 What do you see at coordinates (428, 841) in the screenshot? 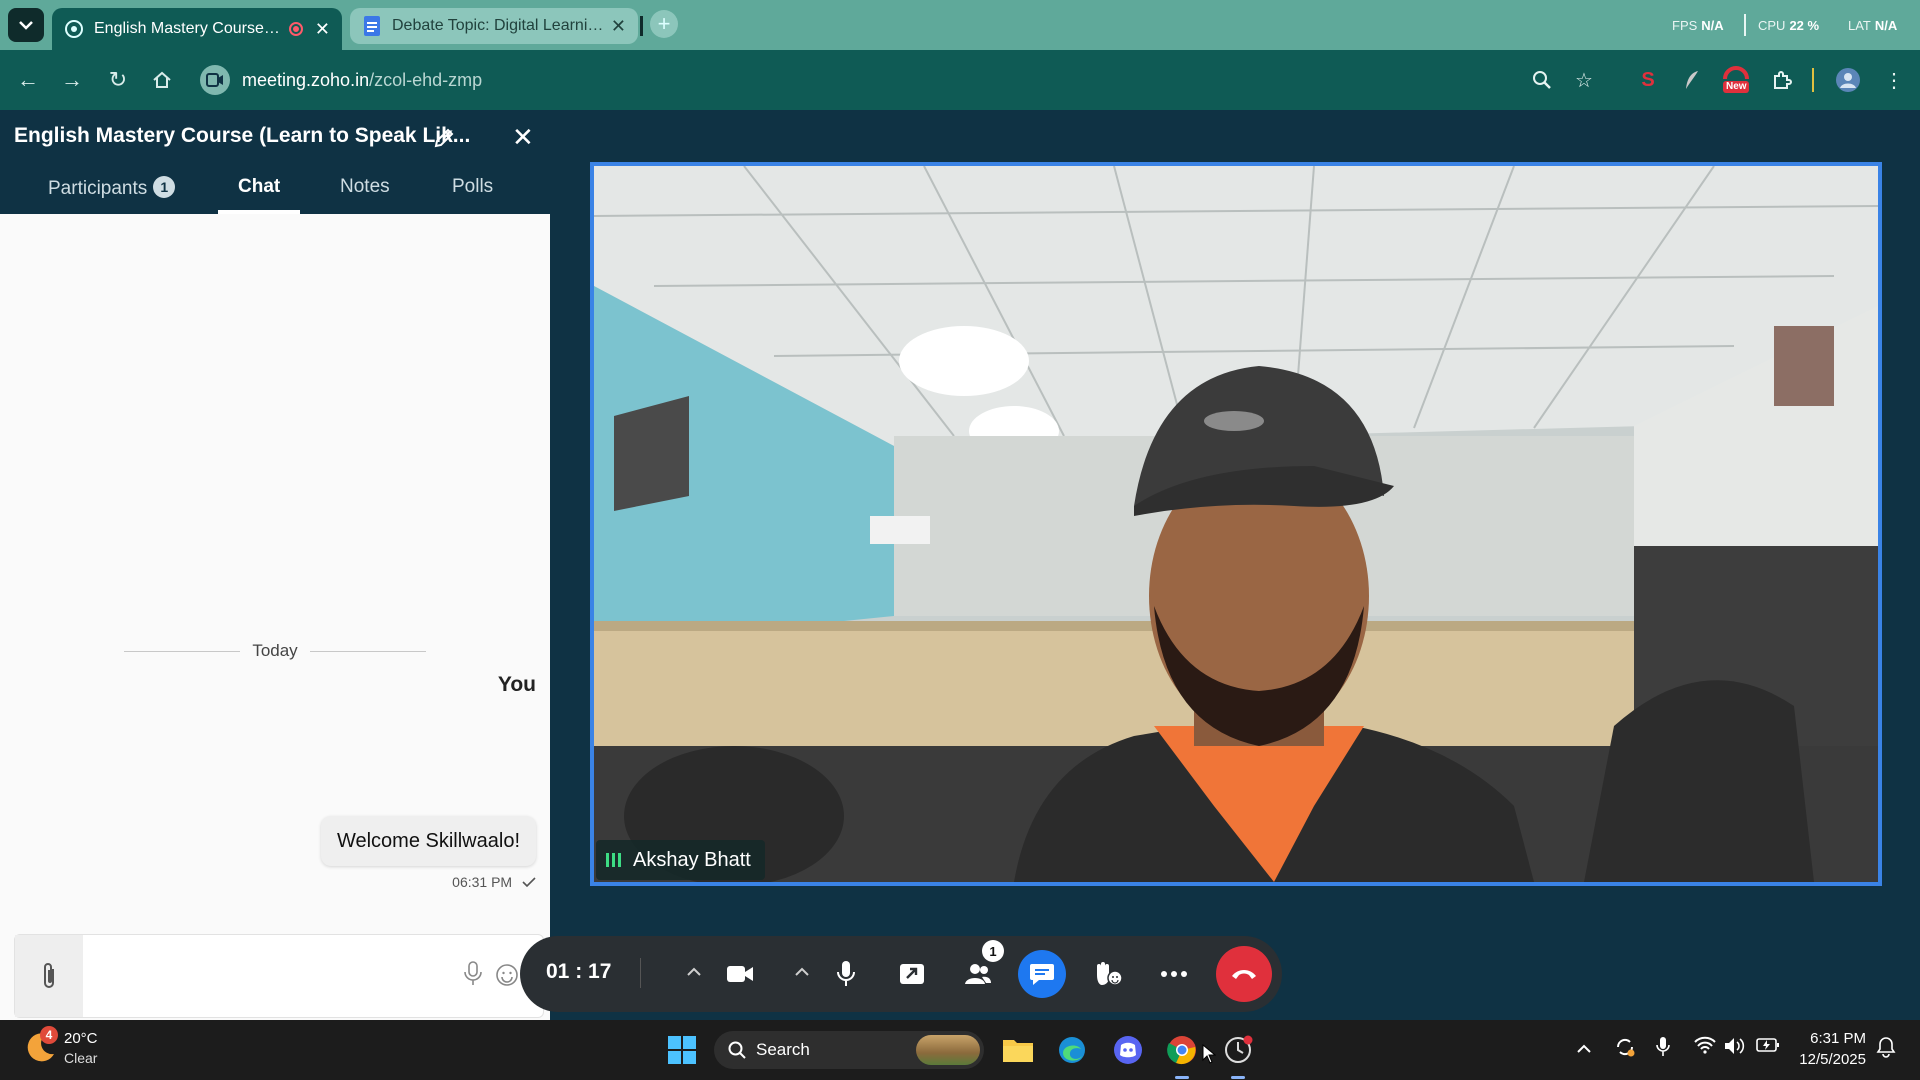
I see `chat-message-bubble: Welcome Skillwaalo!` at bounding box center [428, 841].